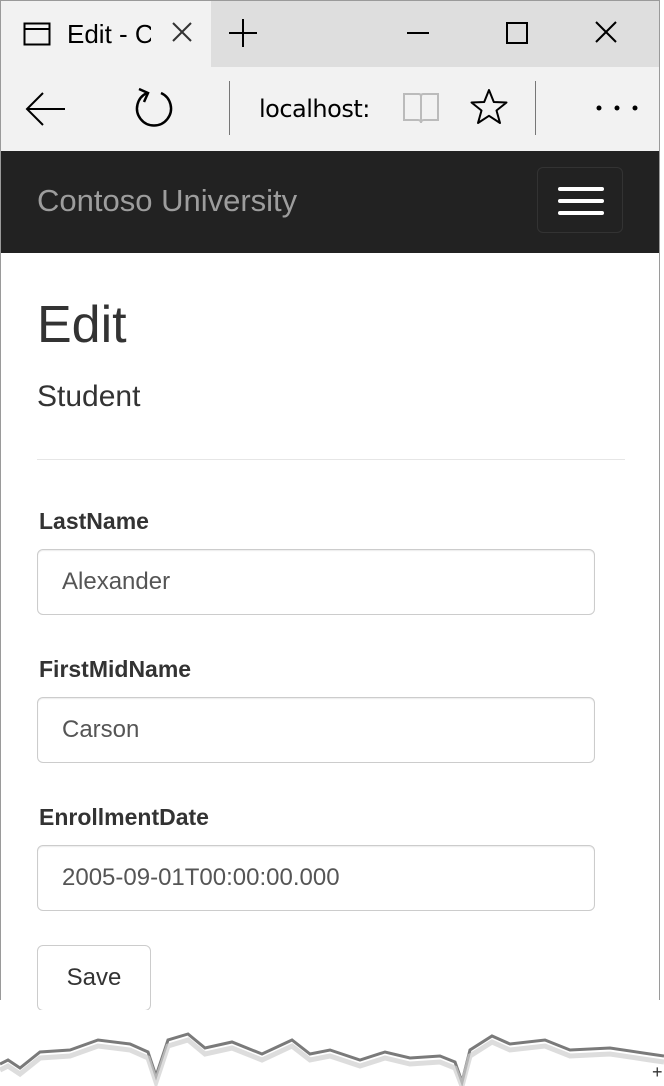  Describe the element at coordinates (332, 1048) in the screenshot. I see `torn-edge` at that location.